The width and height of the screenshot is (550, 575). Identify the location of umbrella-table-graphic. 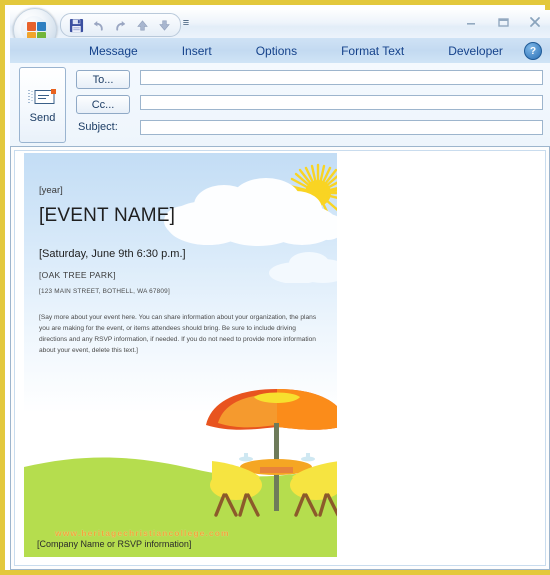
(269, 453).